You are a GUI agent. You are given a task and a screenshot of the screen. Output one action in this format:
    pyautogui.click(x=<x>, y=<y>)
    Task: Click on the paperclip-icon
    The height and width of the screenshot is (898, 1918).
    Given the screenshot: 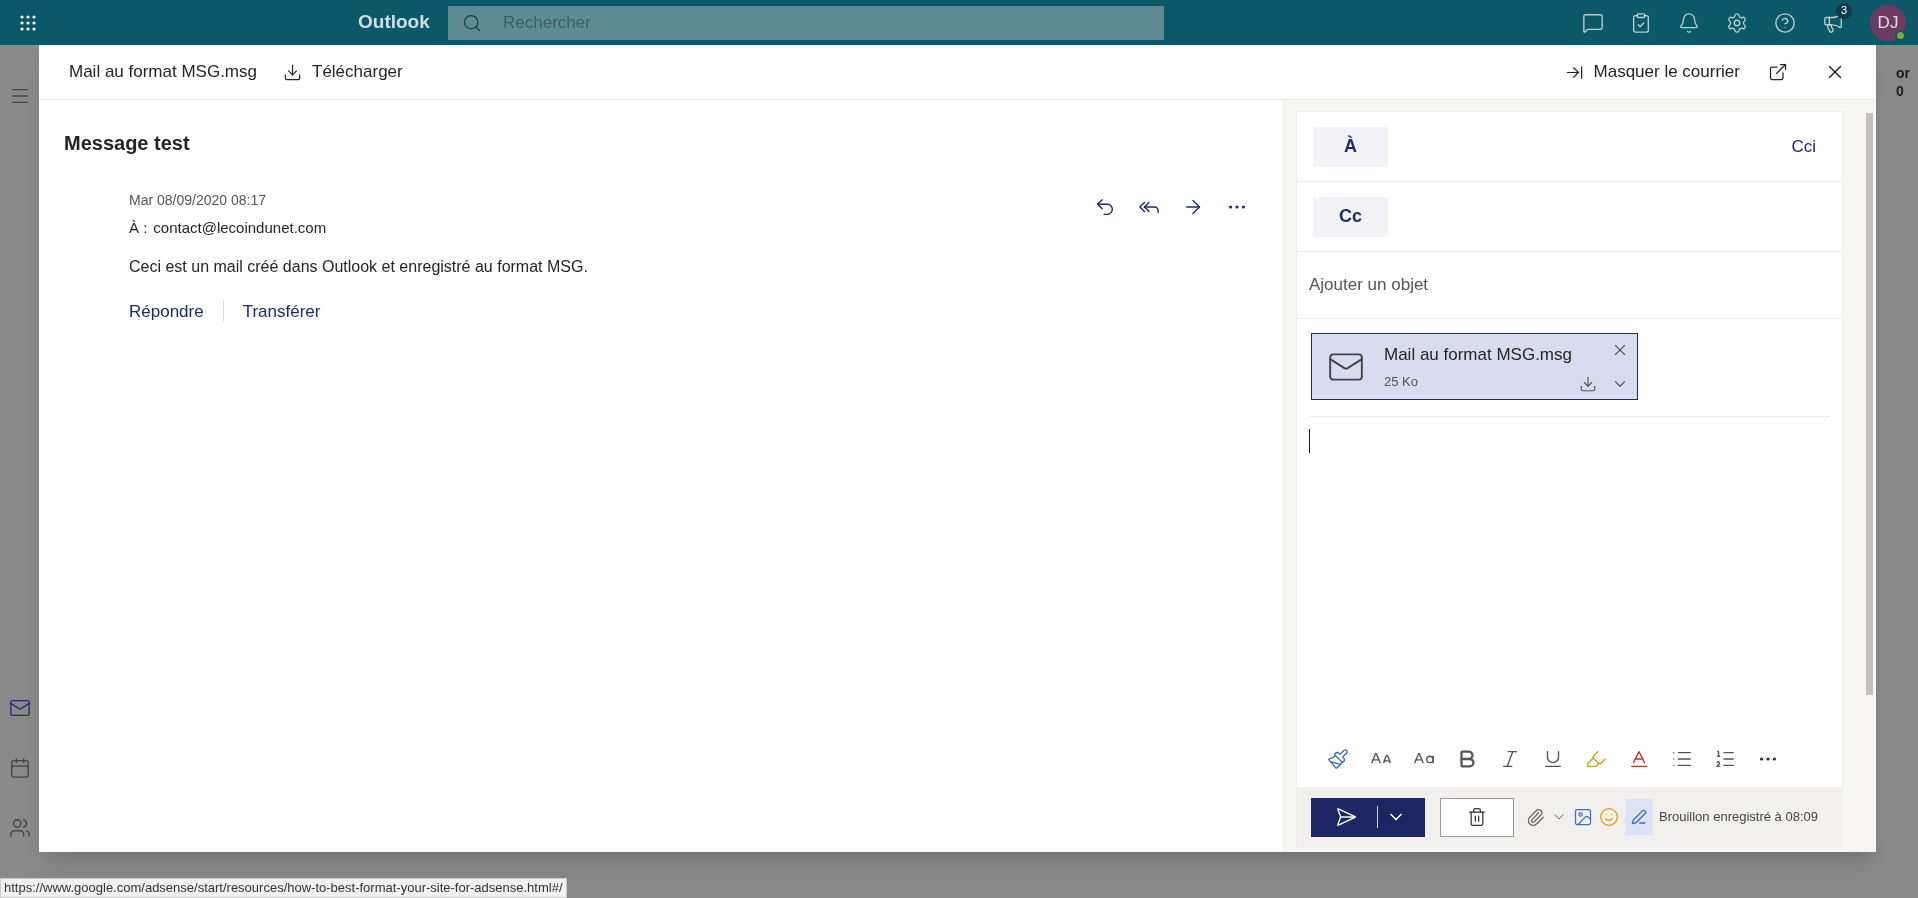 What is the action you would take?
    pyautogui.click(x=1535, y=817)
    